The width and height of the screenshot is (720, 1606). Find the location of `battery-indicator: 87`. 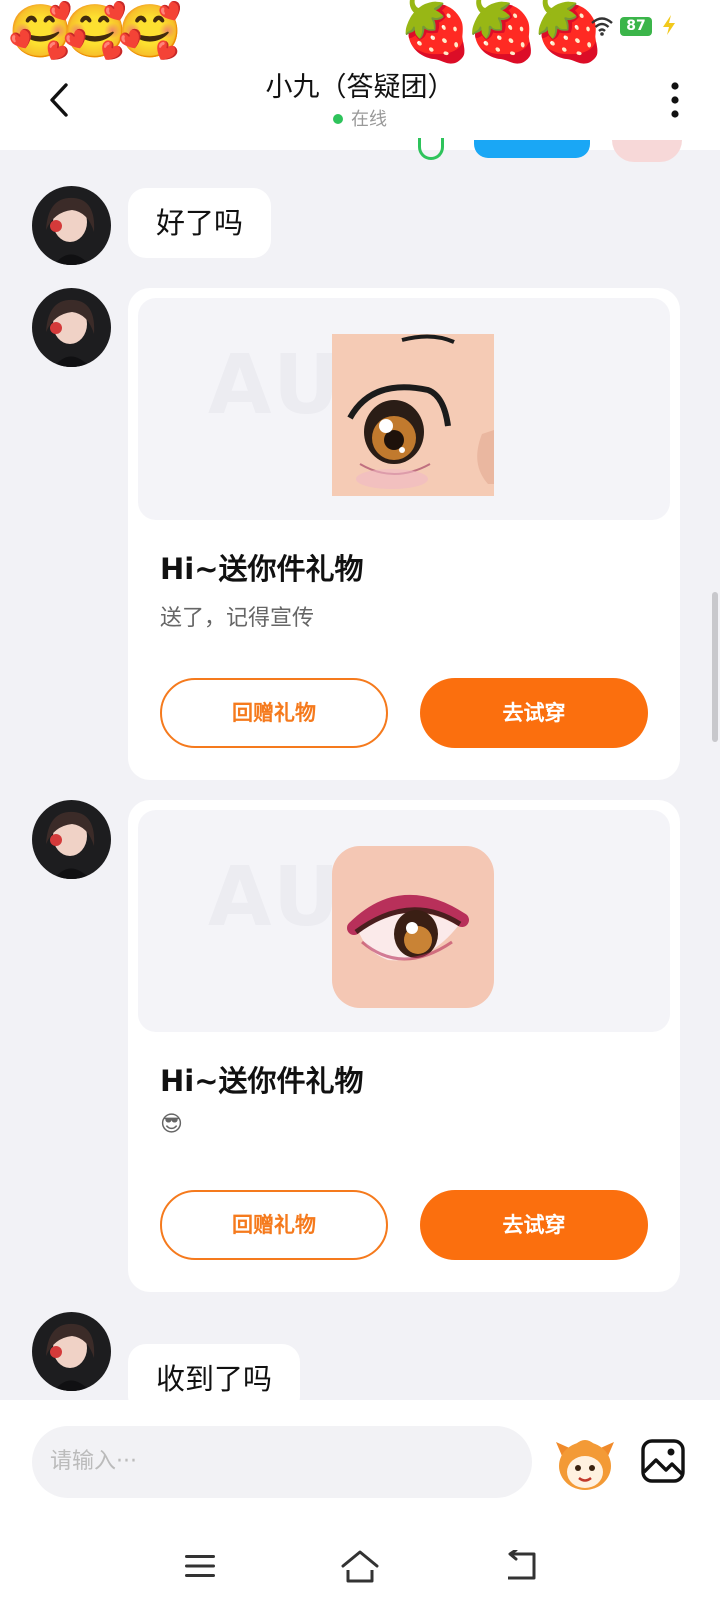

battery-indicator: 87 is located at coordinates (636, 26).